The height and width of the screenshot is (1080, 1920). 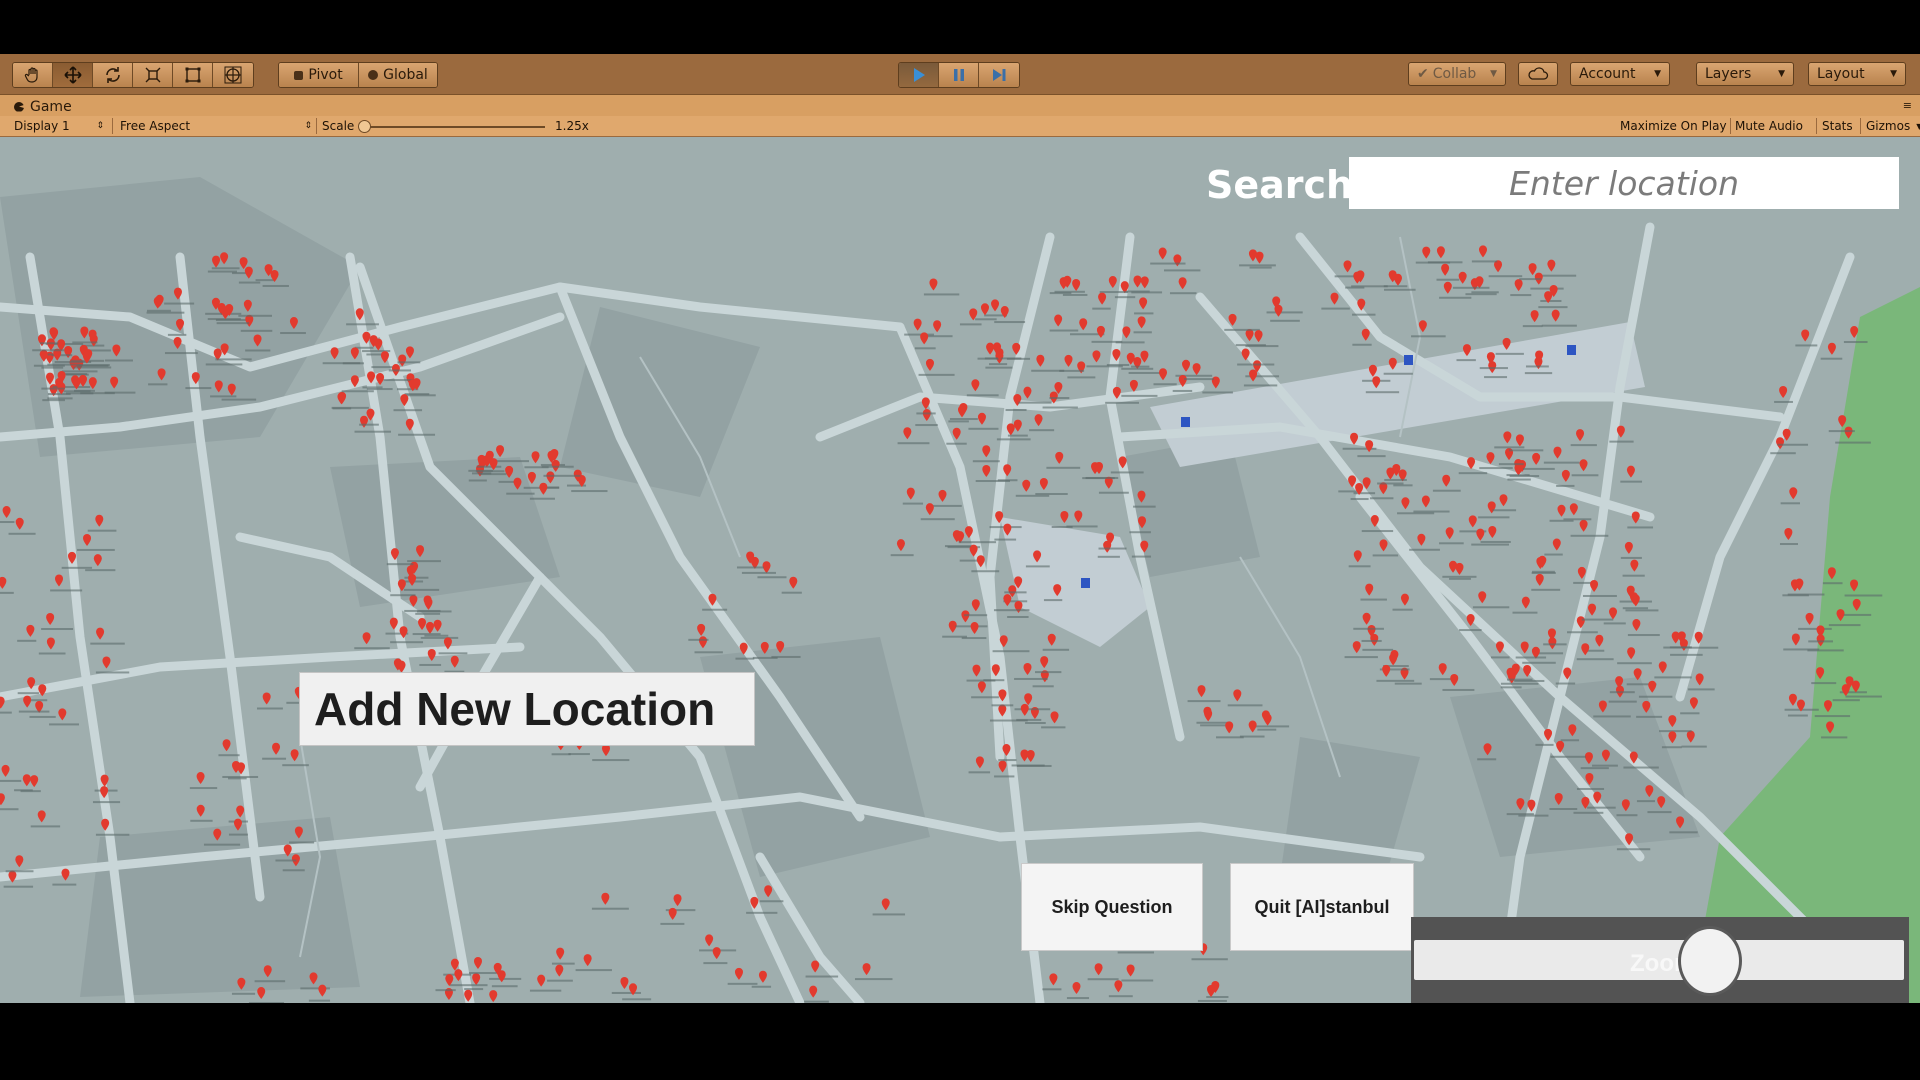 I want to click on aspect-dropdown: Free Aspect ⇕, so click(x=216, y=126).